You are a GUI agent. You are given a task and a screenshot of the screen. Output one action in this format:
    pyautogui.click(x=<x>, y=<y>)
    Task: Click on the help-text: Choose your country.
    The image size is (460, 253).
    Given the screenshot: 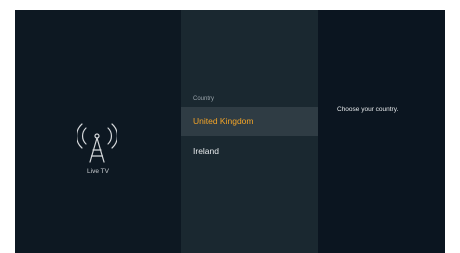 What is the action you would take?
    pyautogui.click(x=368, y=109)
    